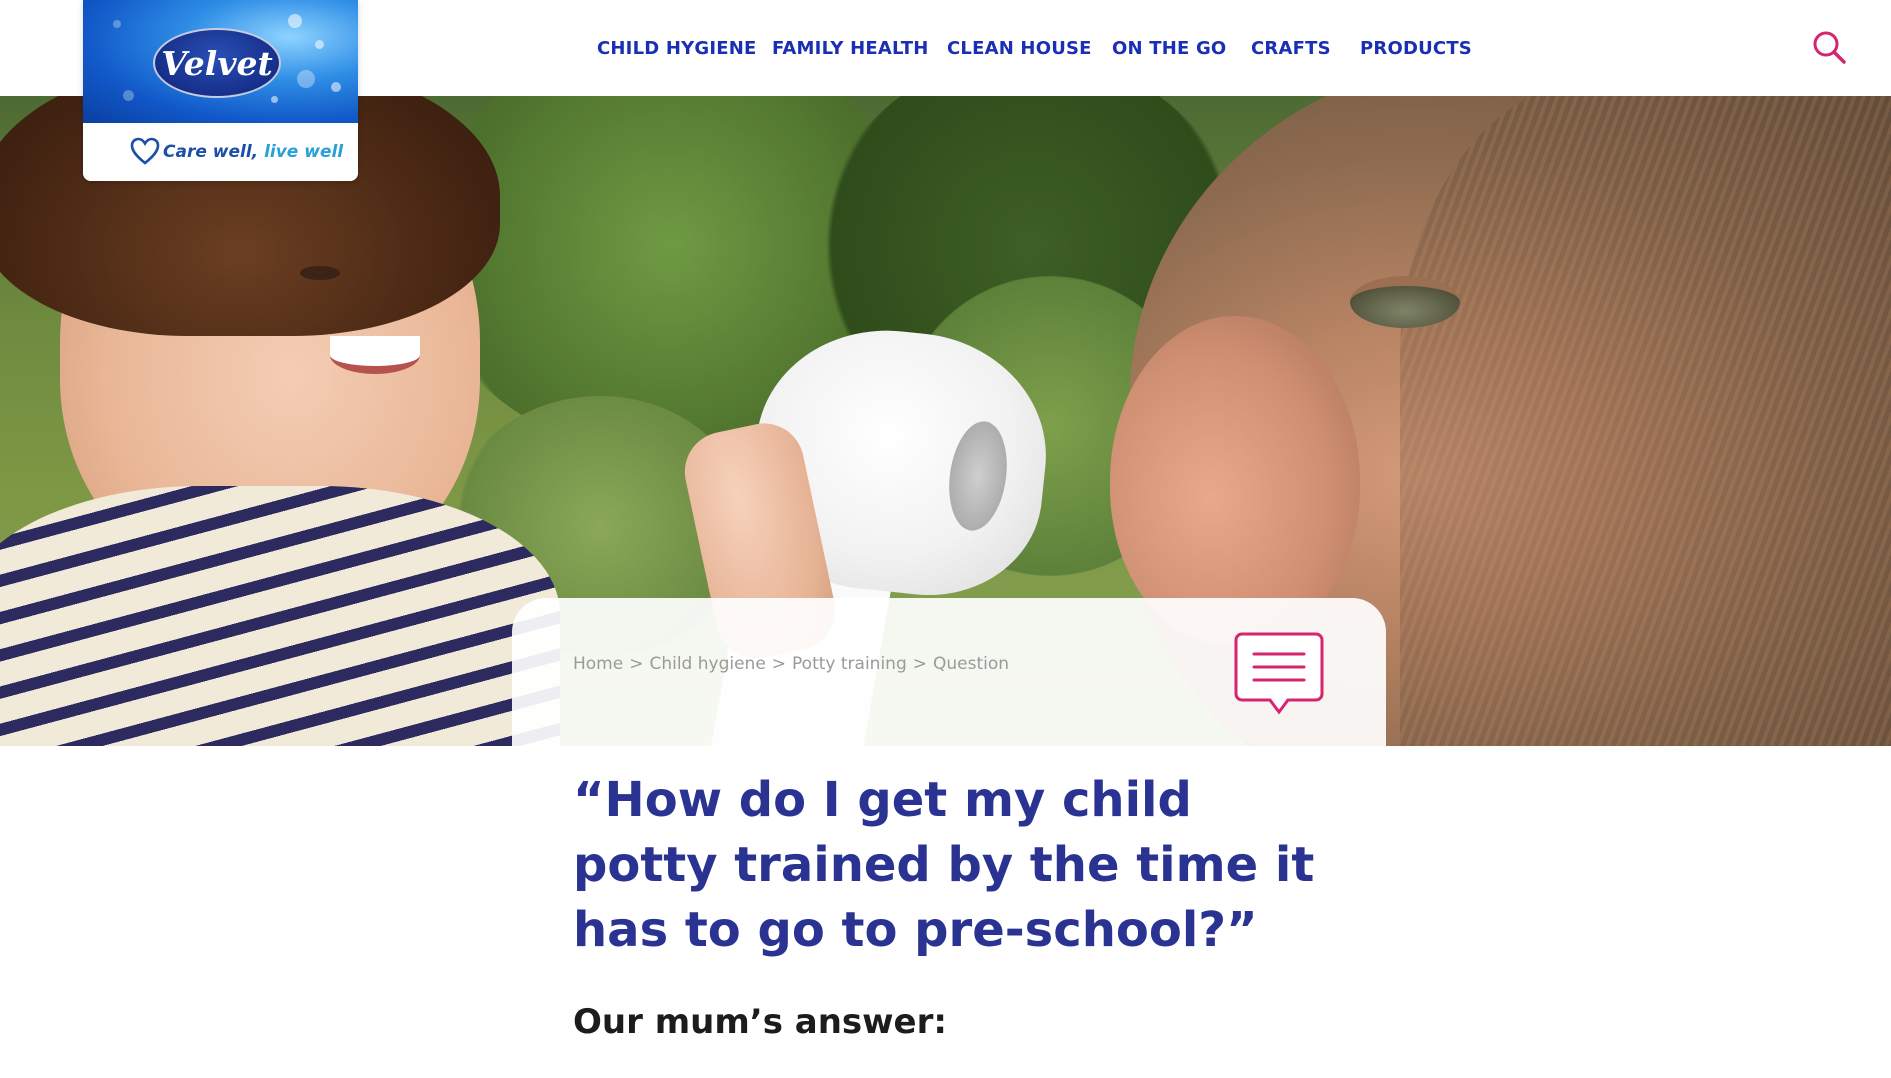 Image resolution: width=1891 pixels, height=1078 pixels. What do you see at coordinates (375, 355) in the screenshot?
I see `boy-smile` at bounding box center [375, 355].